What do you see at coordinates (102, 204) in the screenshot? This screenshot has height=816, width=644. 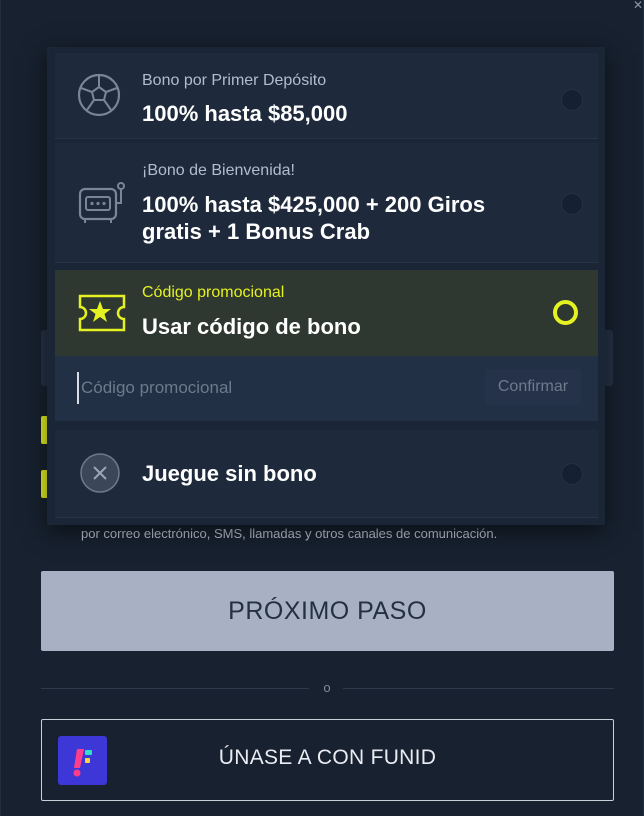 I see `slot-machine-icon` at bounding box center [102, 204].